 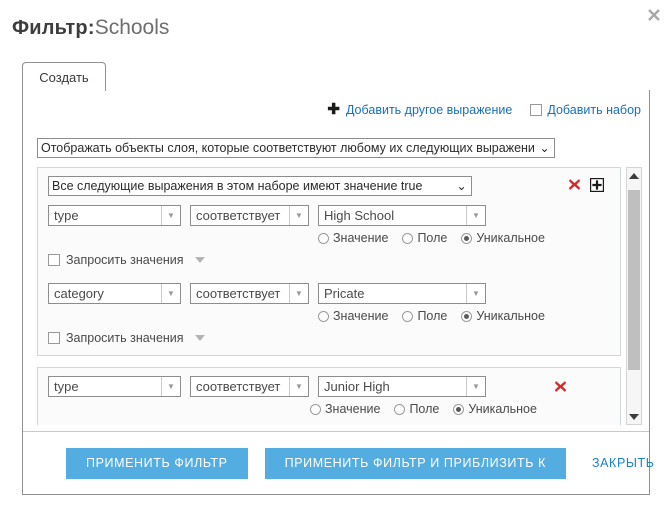 I want to click on scrollbar-thumb, so click(x=634, y=280).